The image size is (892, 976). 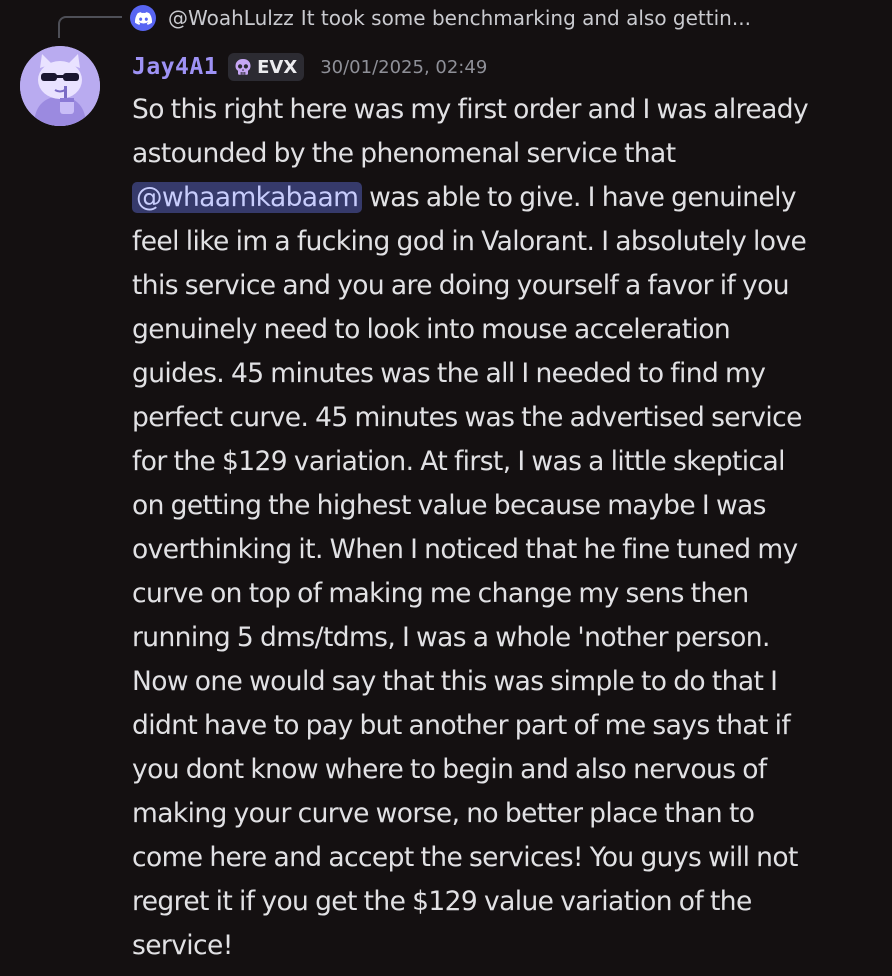 I want to click on author-name: Jay4A1, so click(x=175, y=67).